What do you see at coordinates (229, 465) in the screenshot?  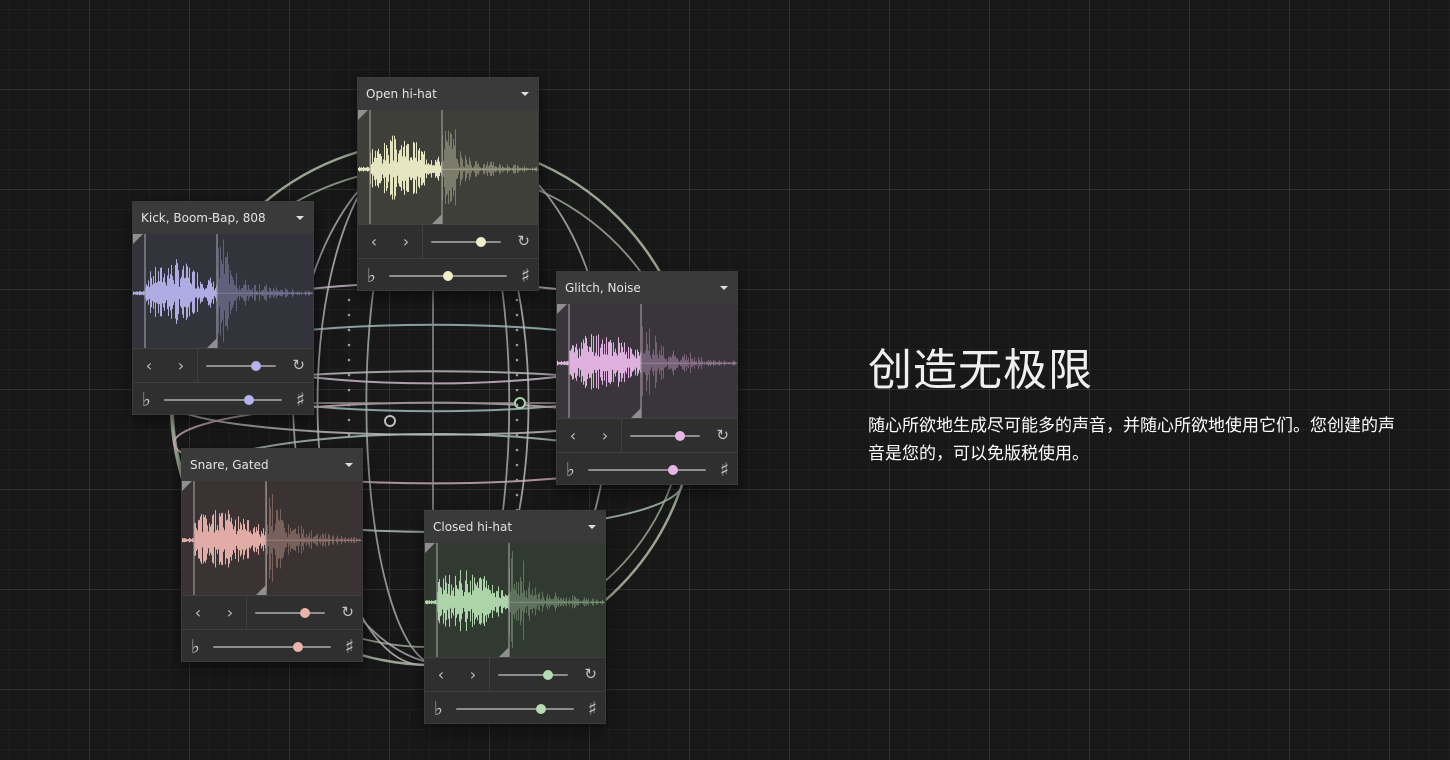 I see `sample-title: Snare, Gated` at bounding box center [229, 465].